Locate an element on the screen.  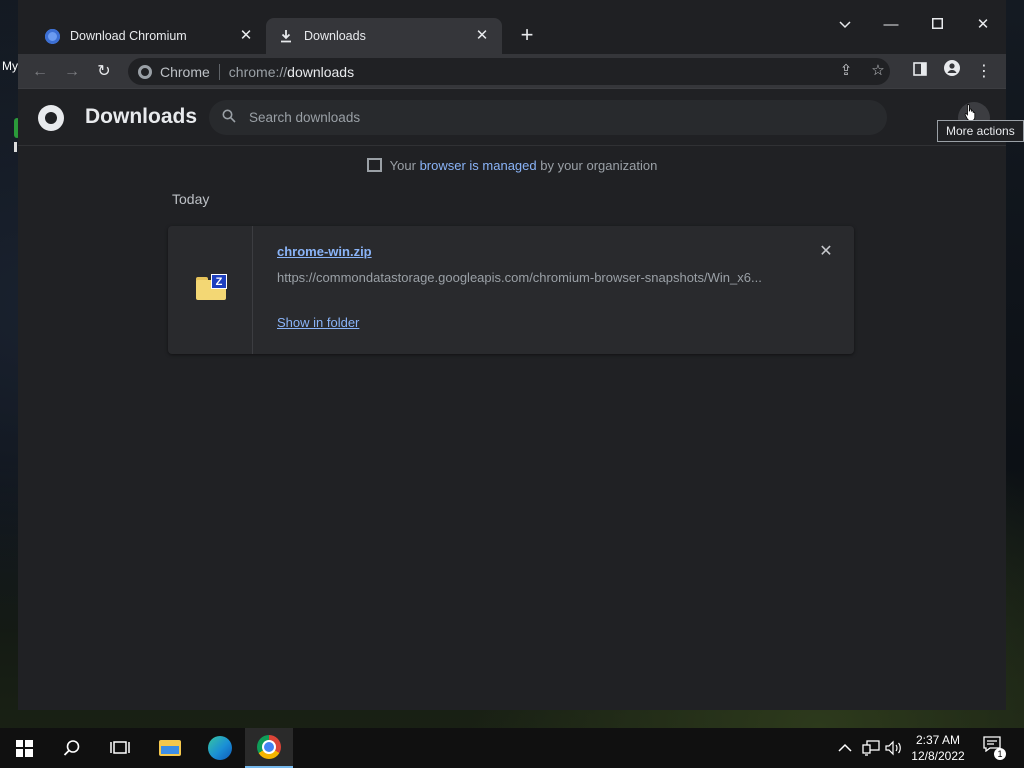
more-actions-tooltip: More actions is located at coordinates (980, 131).